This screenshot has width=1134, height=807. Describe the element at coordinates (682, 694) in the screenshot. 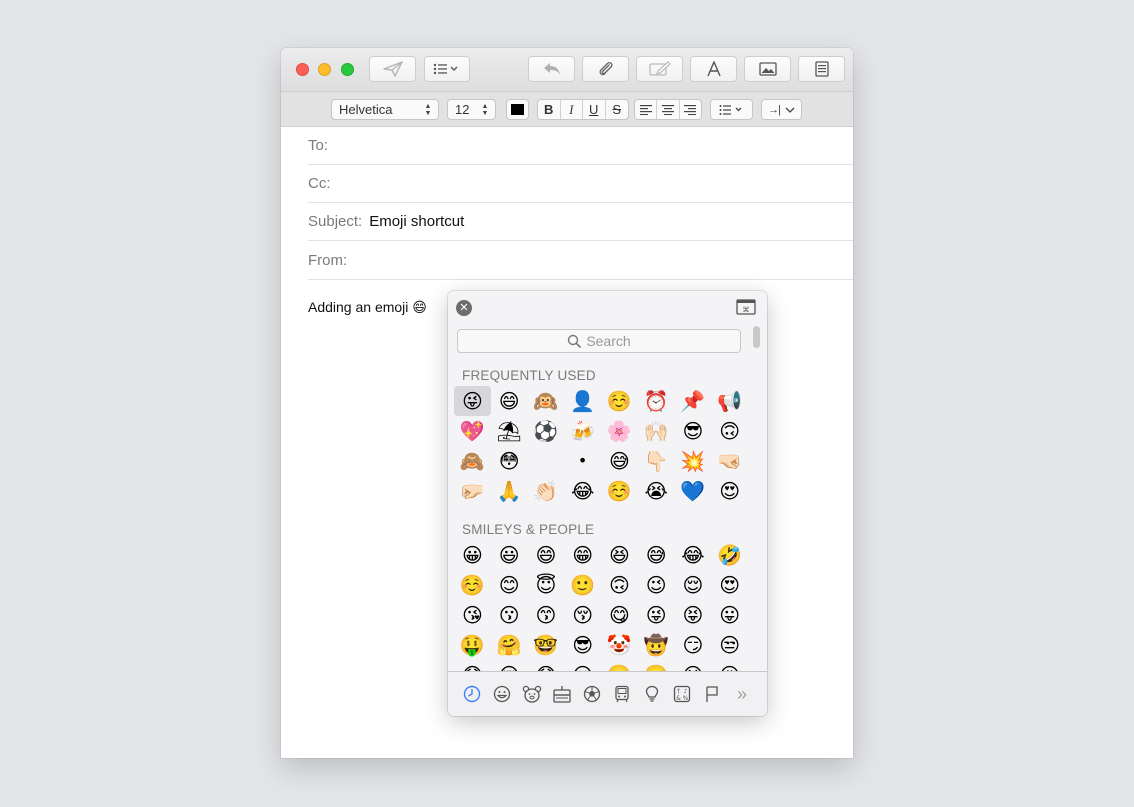

I see `category-symbols: † ♪ &%` at that location.